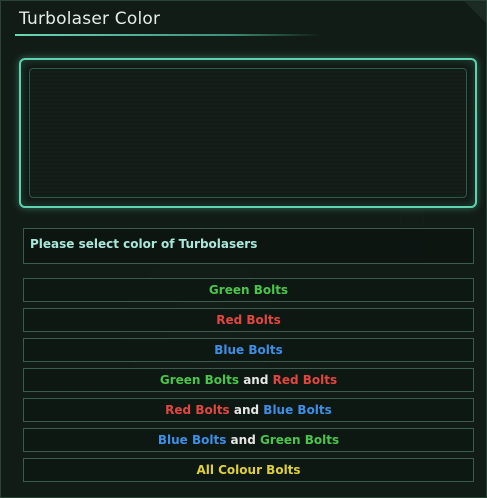  I want to click on option-button-7: All Colour Bolts, so click(248, 470).